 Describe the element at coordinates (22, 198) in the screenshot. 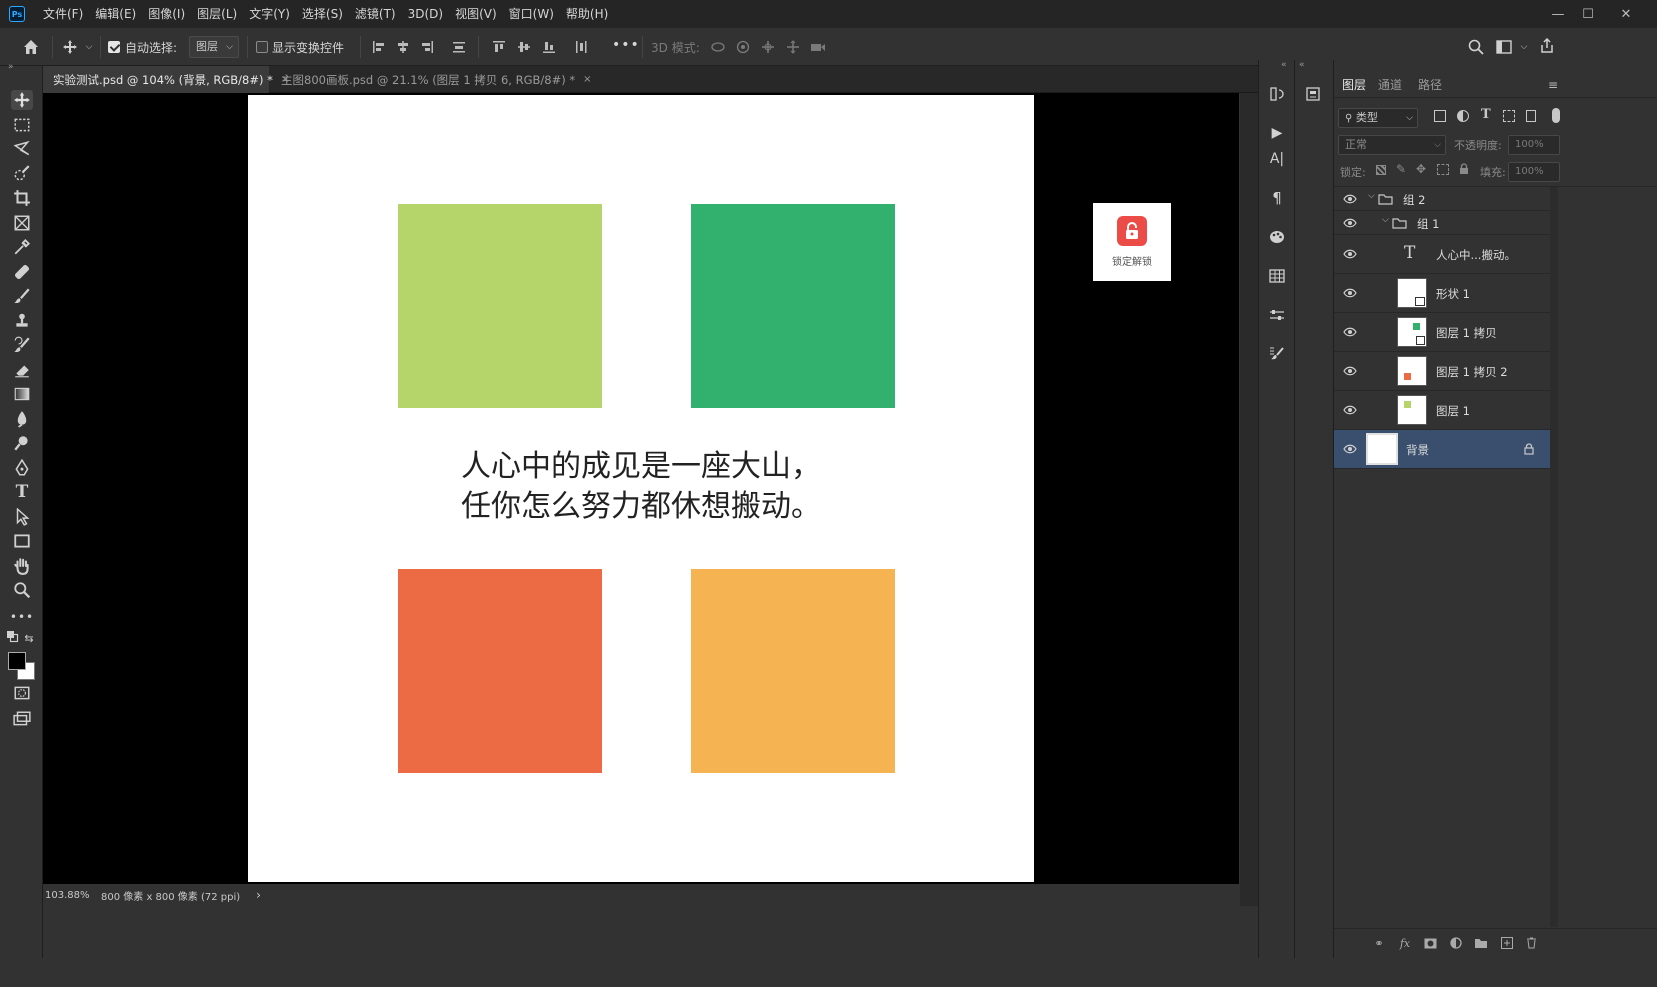

I see `crop-tool-icon` at that location.